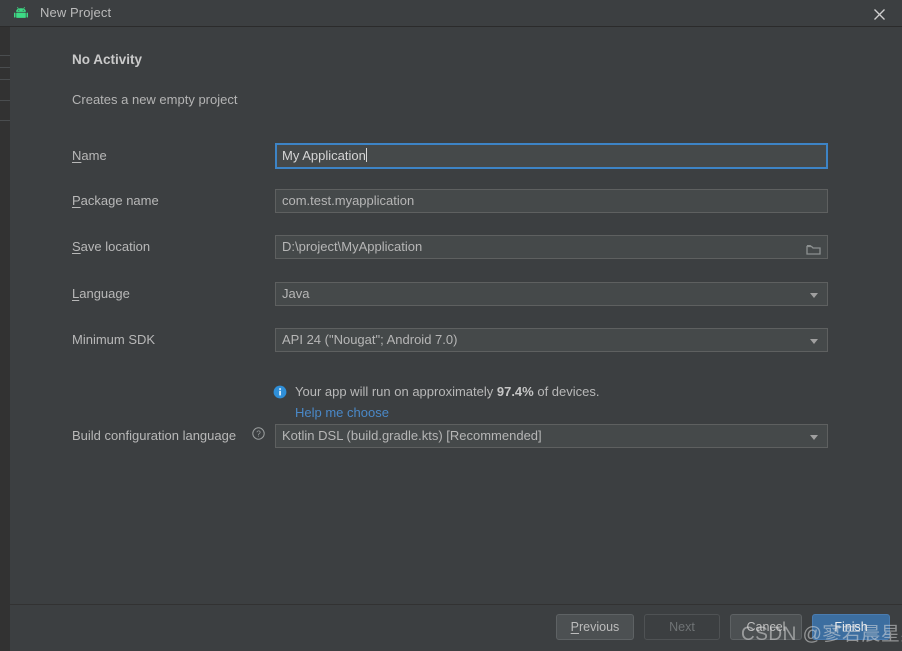 This screenshot has width=902, height=651. What do you see at coordinates (551, 340) in the screenshot?
I see `minimum-sdk-select: API 24 ("Nougat"; Android 7.0)` at bounding box center [551, 340].